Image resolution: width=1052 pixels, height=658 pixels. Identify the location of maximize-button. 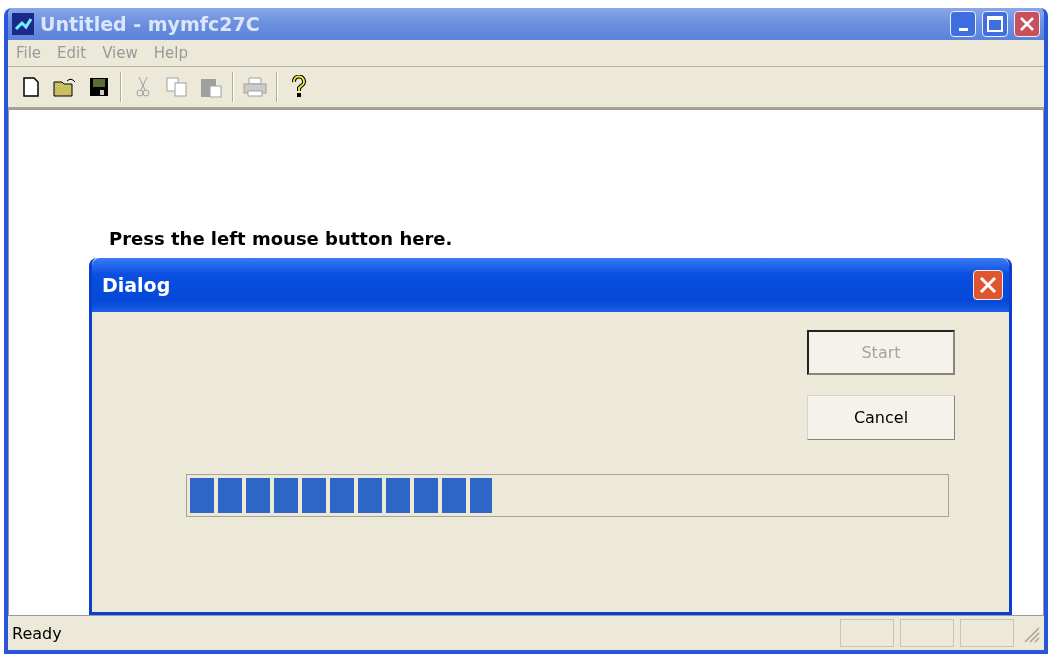
(995, 24).